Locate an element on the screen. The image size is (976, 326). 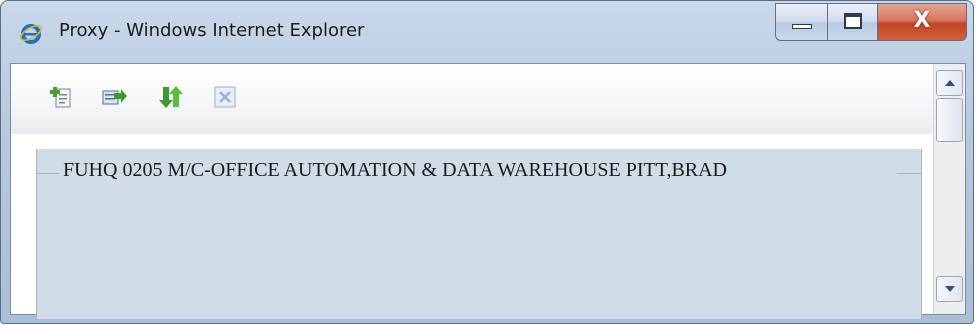
maximize-icon is located at coordinates (853, 21).